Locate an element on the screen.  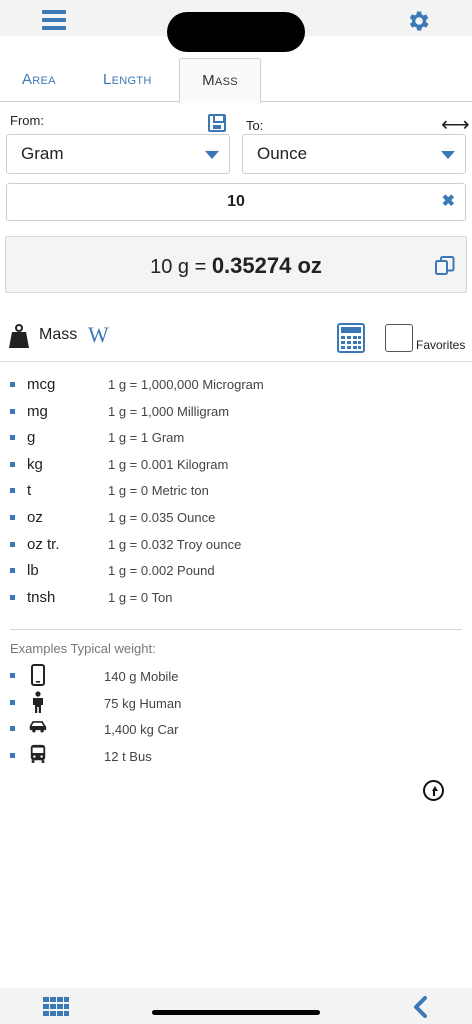
human-icon is located at coordinates (38, 702).